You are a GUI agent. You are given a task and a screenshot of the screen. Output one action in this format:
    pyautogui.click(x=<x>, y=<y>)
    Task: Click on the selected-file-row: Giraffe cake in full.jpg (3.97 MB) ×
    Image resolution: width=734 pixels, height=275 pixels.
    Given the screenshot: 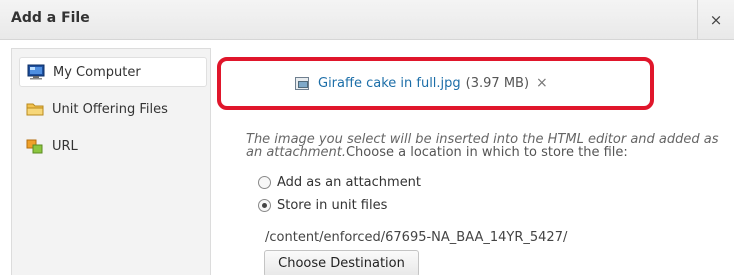 What is the action you would take?
    pyautogui.click(x=421, y=83)
    